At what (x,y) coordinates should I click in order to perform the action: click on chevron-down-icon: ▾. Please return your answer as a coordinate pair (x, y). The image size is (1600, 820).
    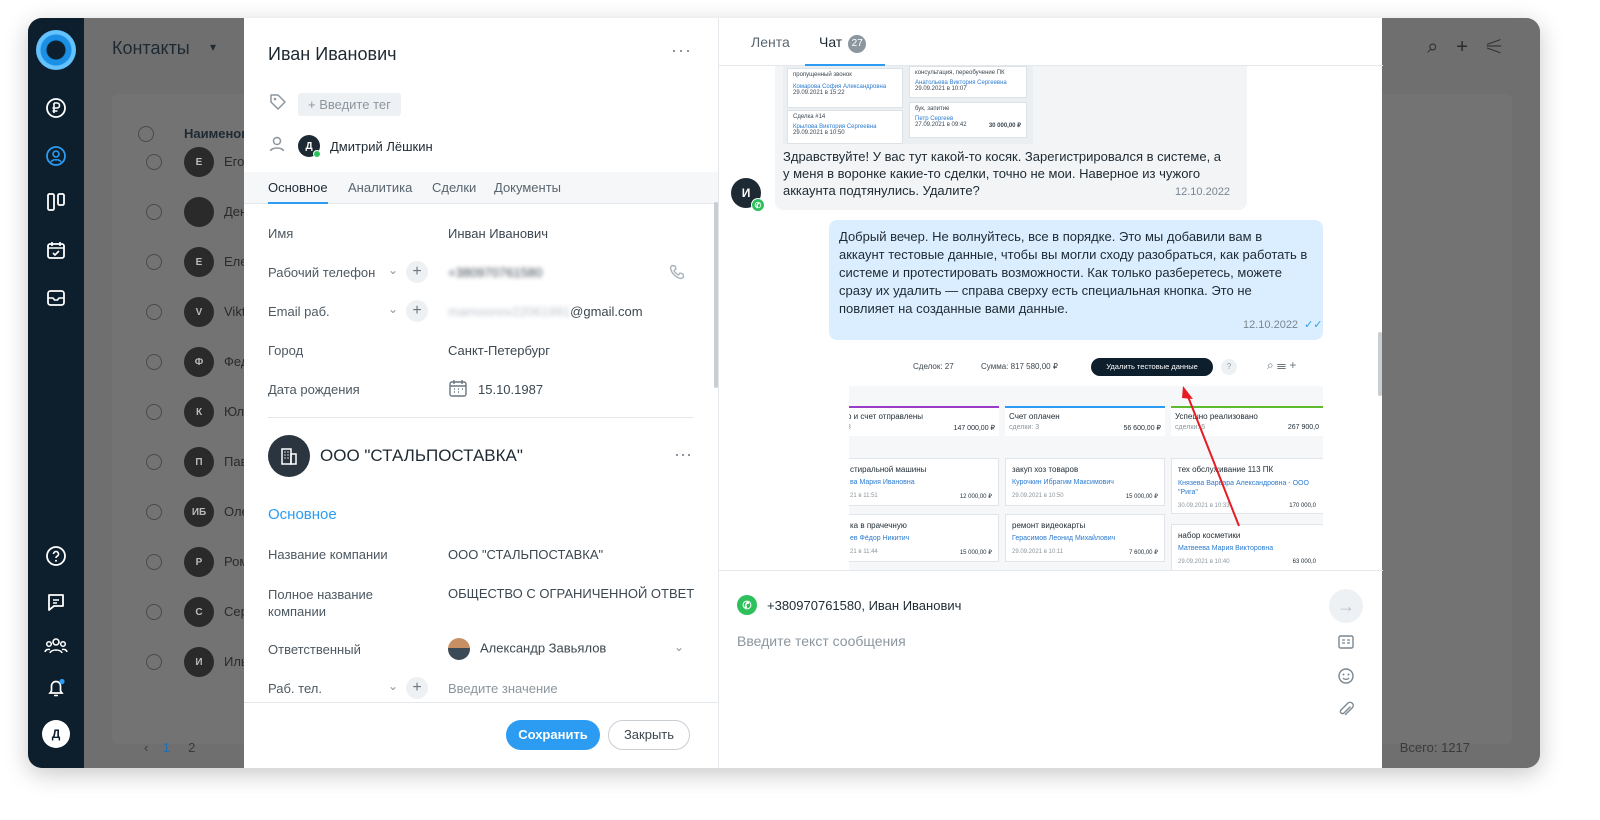
    Looking at the image, I should click on (213, 47).